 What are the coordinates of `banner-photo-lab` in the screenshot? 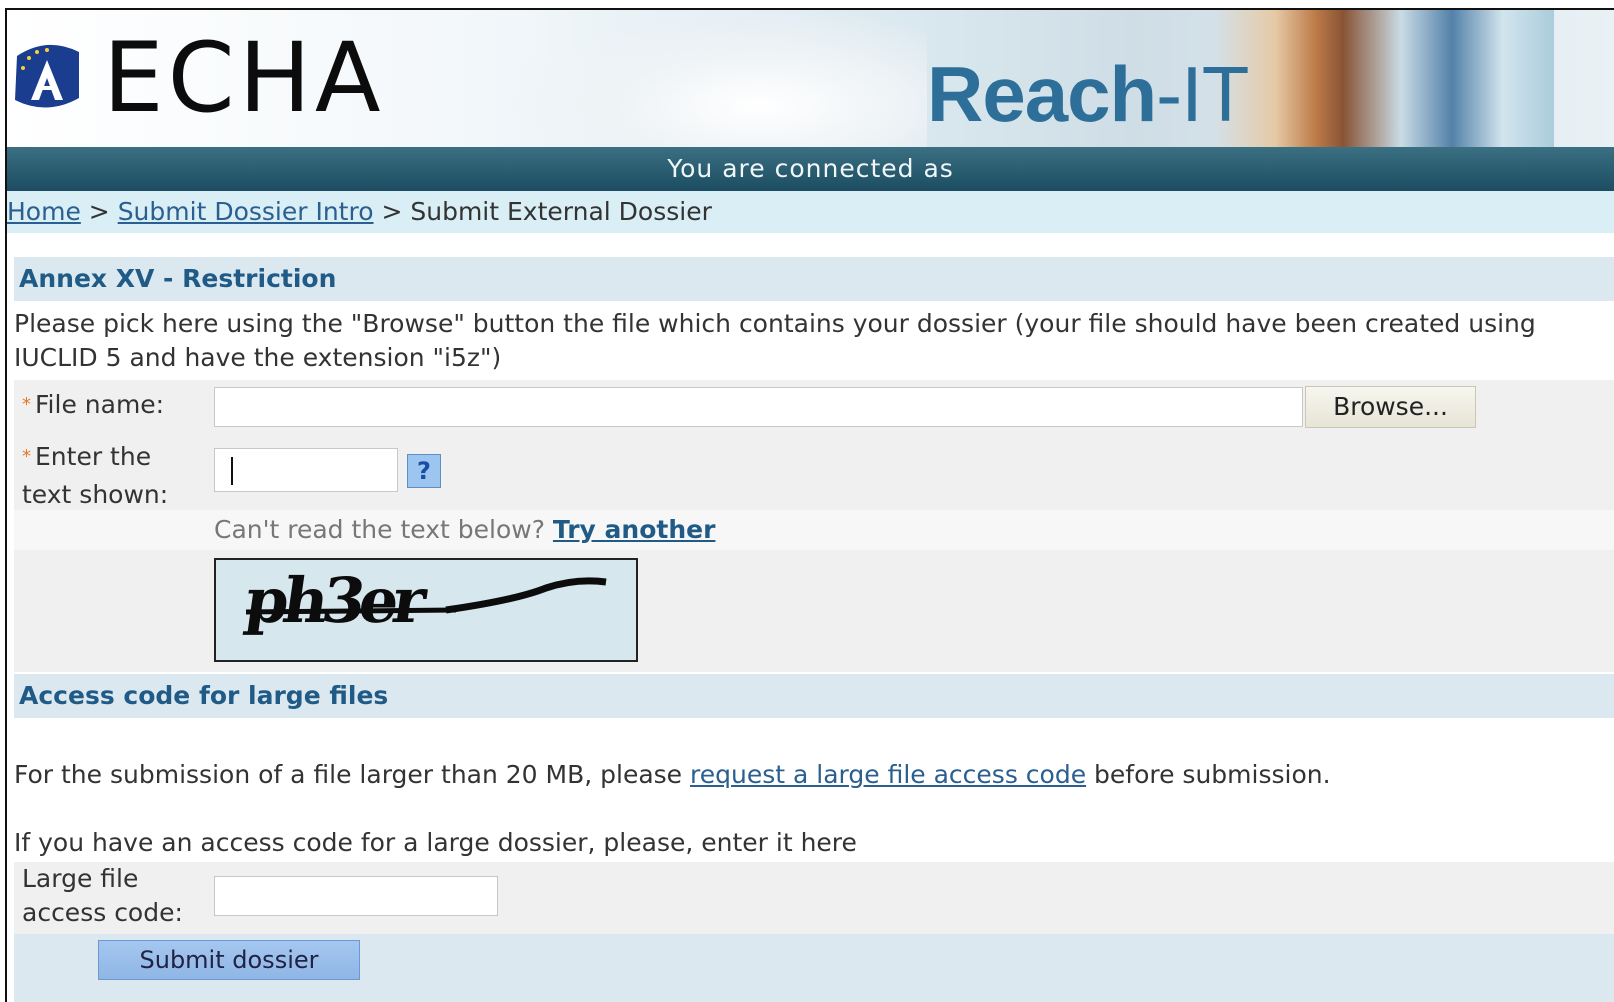 It's located at (1384, 78).